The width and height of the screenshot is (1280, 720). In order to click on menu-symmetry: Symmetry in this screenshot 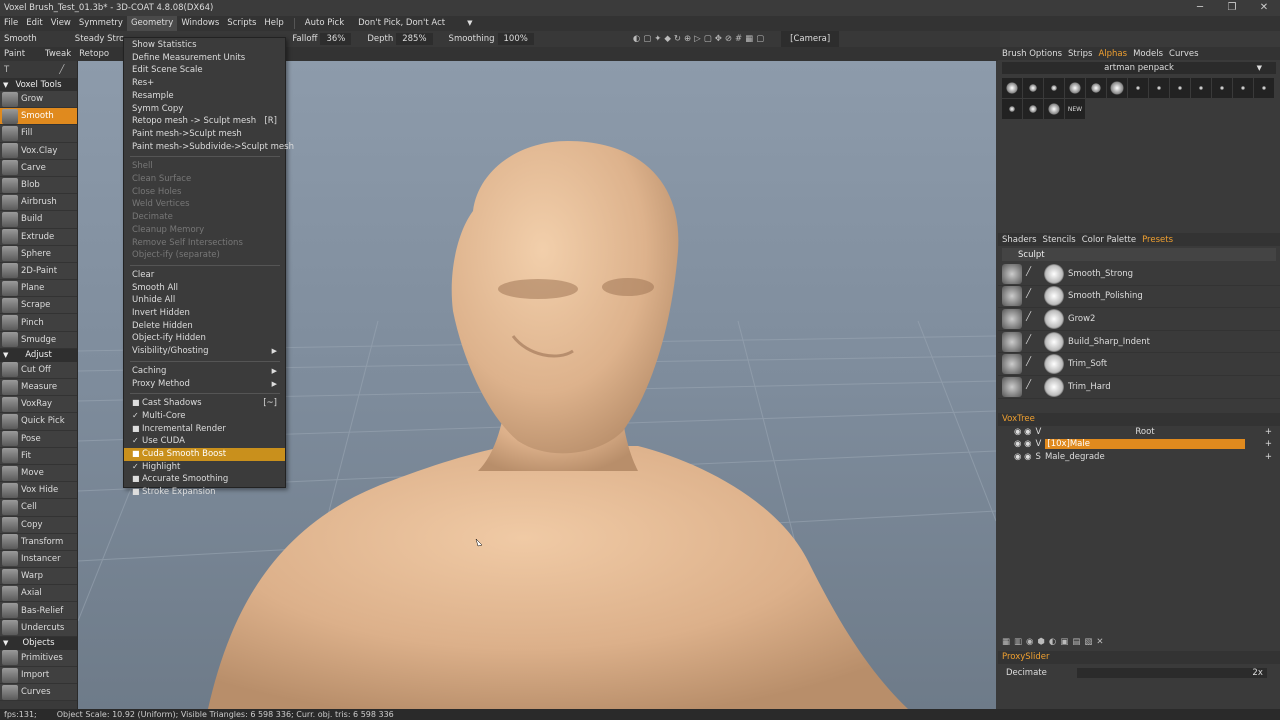, I will do `click(101, 23)`.